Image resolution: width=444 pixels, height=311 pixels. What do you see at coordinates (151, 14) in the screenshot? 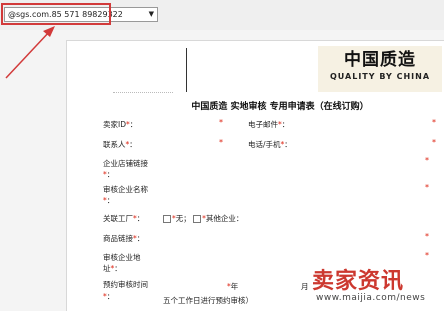
I see `chevron-down-icon: ▼` at bounding box center [151, 14].